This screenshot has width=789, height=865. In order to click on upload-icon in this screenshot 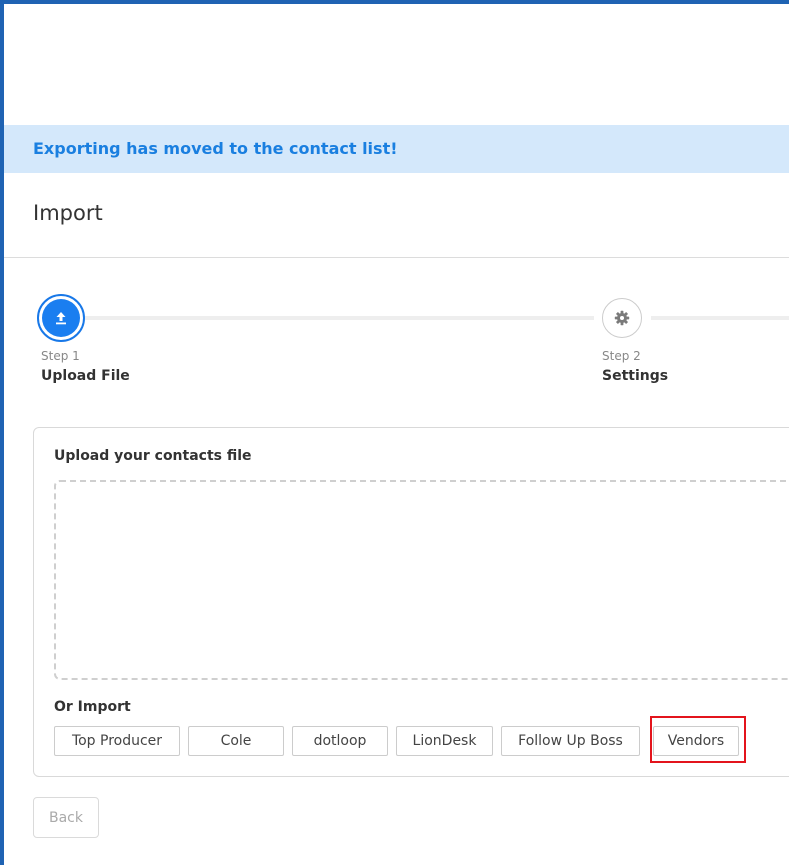, I will do `click(61, 318)`.